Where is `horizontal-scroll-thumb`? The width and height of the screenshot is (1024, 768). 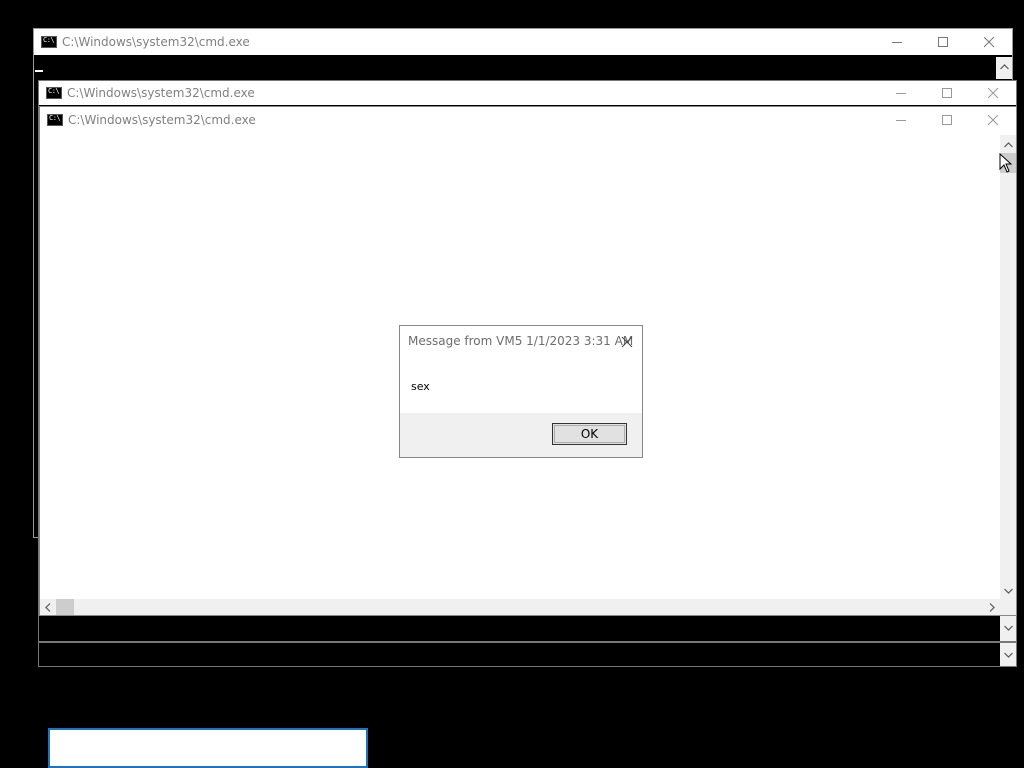
horizontal-scroll-thumb is located at coordinates (65, 607).